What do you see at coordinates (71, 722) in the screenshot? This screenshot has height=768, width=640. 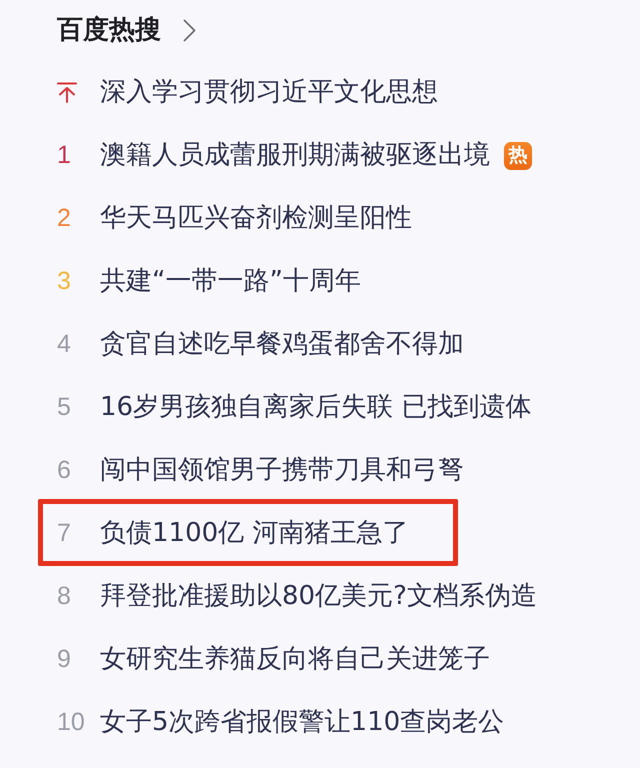 I see `rank-number: 10` at bounding box center [71, 722].